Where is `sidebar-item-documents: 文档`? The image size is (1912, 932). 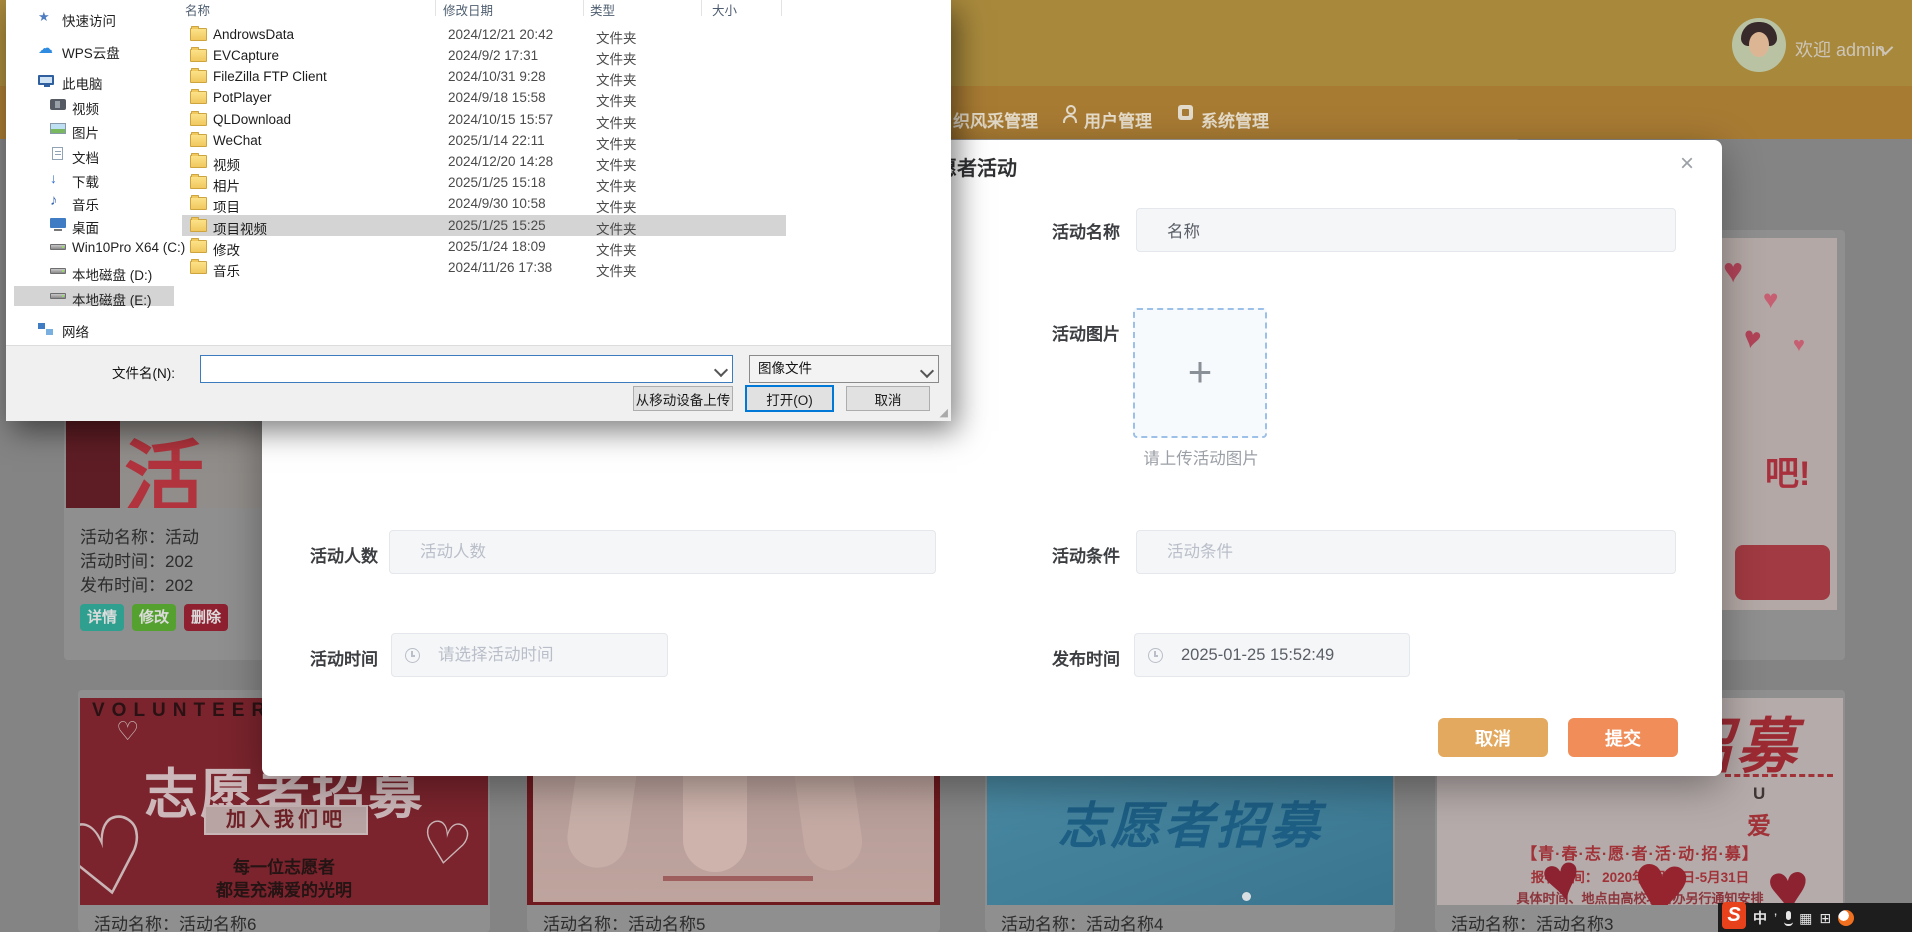
sidebar-item-documents: 文档 is located at coordinates (94, 155).